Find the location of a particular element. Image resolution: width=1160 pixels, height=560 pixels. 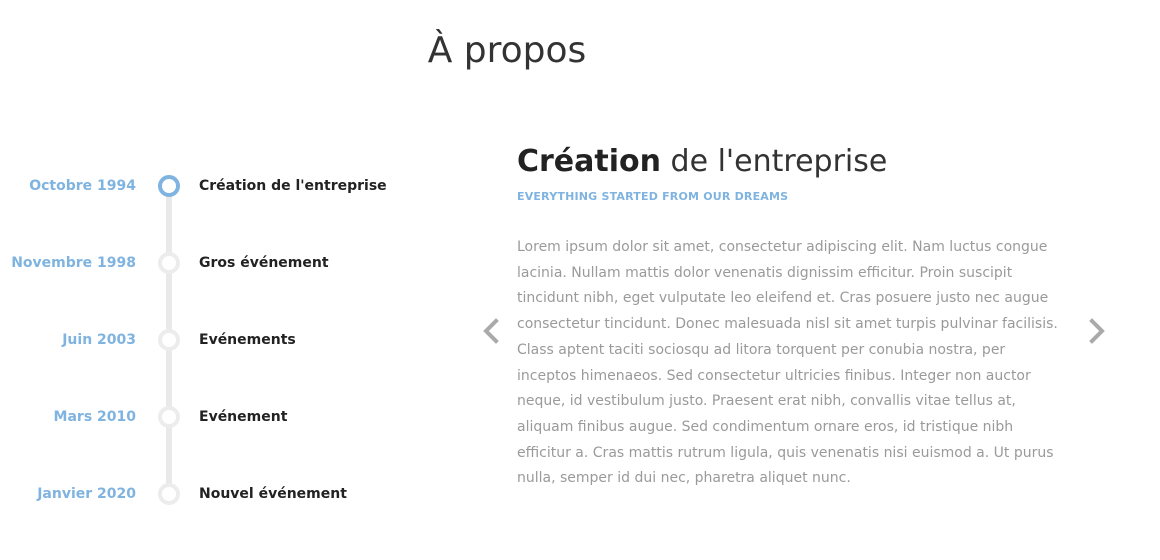

timeline-date: Juin 2003 is located at coordinates (99, 340).